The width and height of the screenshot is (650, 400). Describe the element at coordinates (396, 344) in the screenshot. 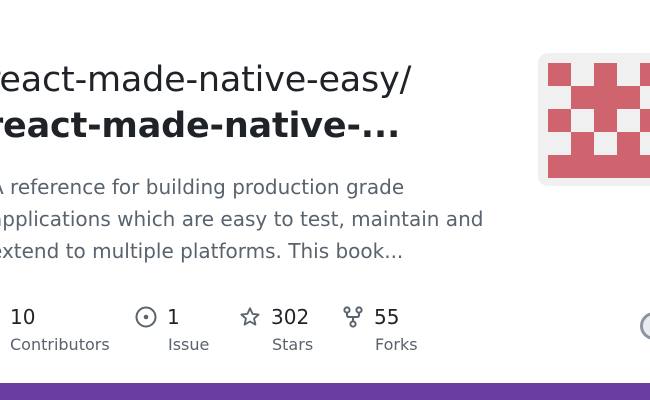

I see `forks-label: Forks` at that location.